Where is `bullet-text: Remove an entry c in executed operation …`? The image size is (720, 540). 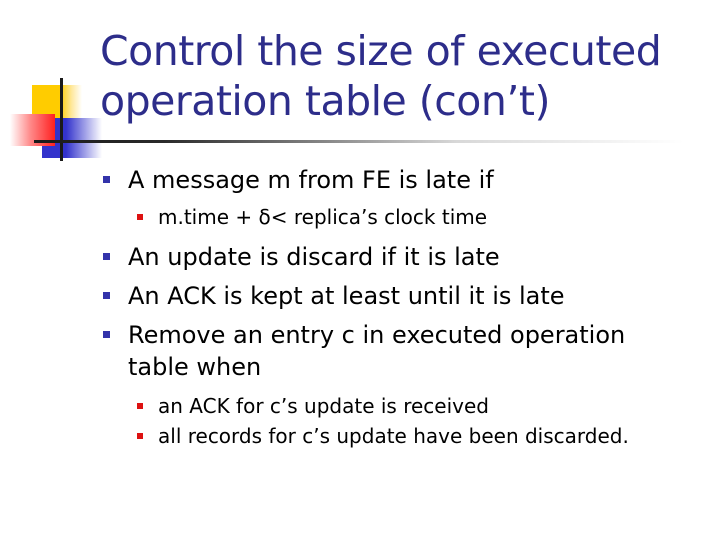
bullet-text: Remove an entry c in executed operation … is located at coordinates (377, 351).